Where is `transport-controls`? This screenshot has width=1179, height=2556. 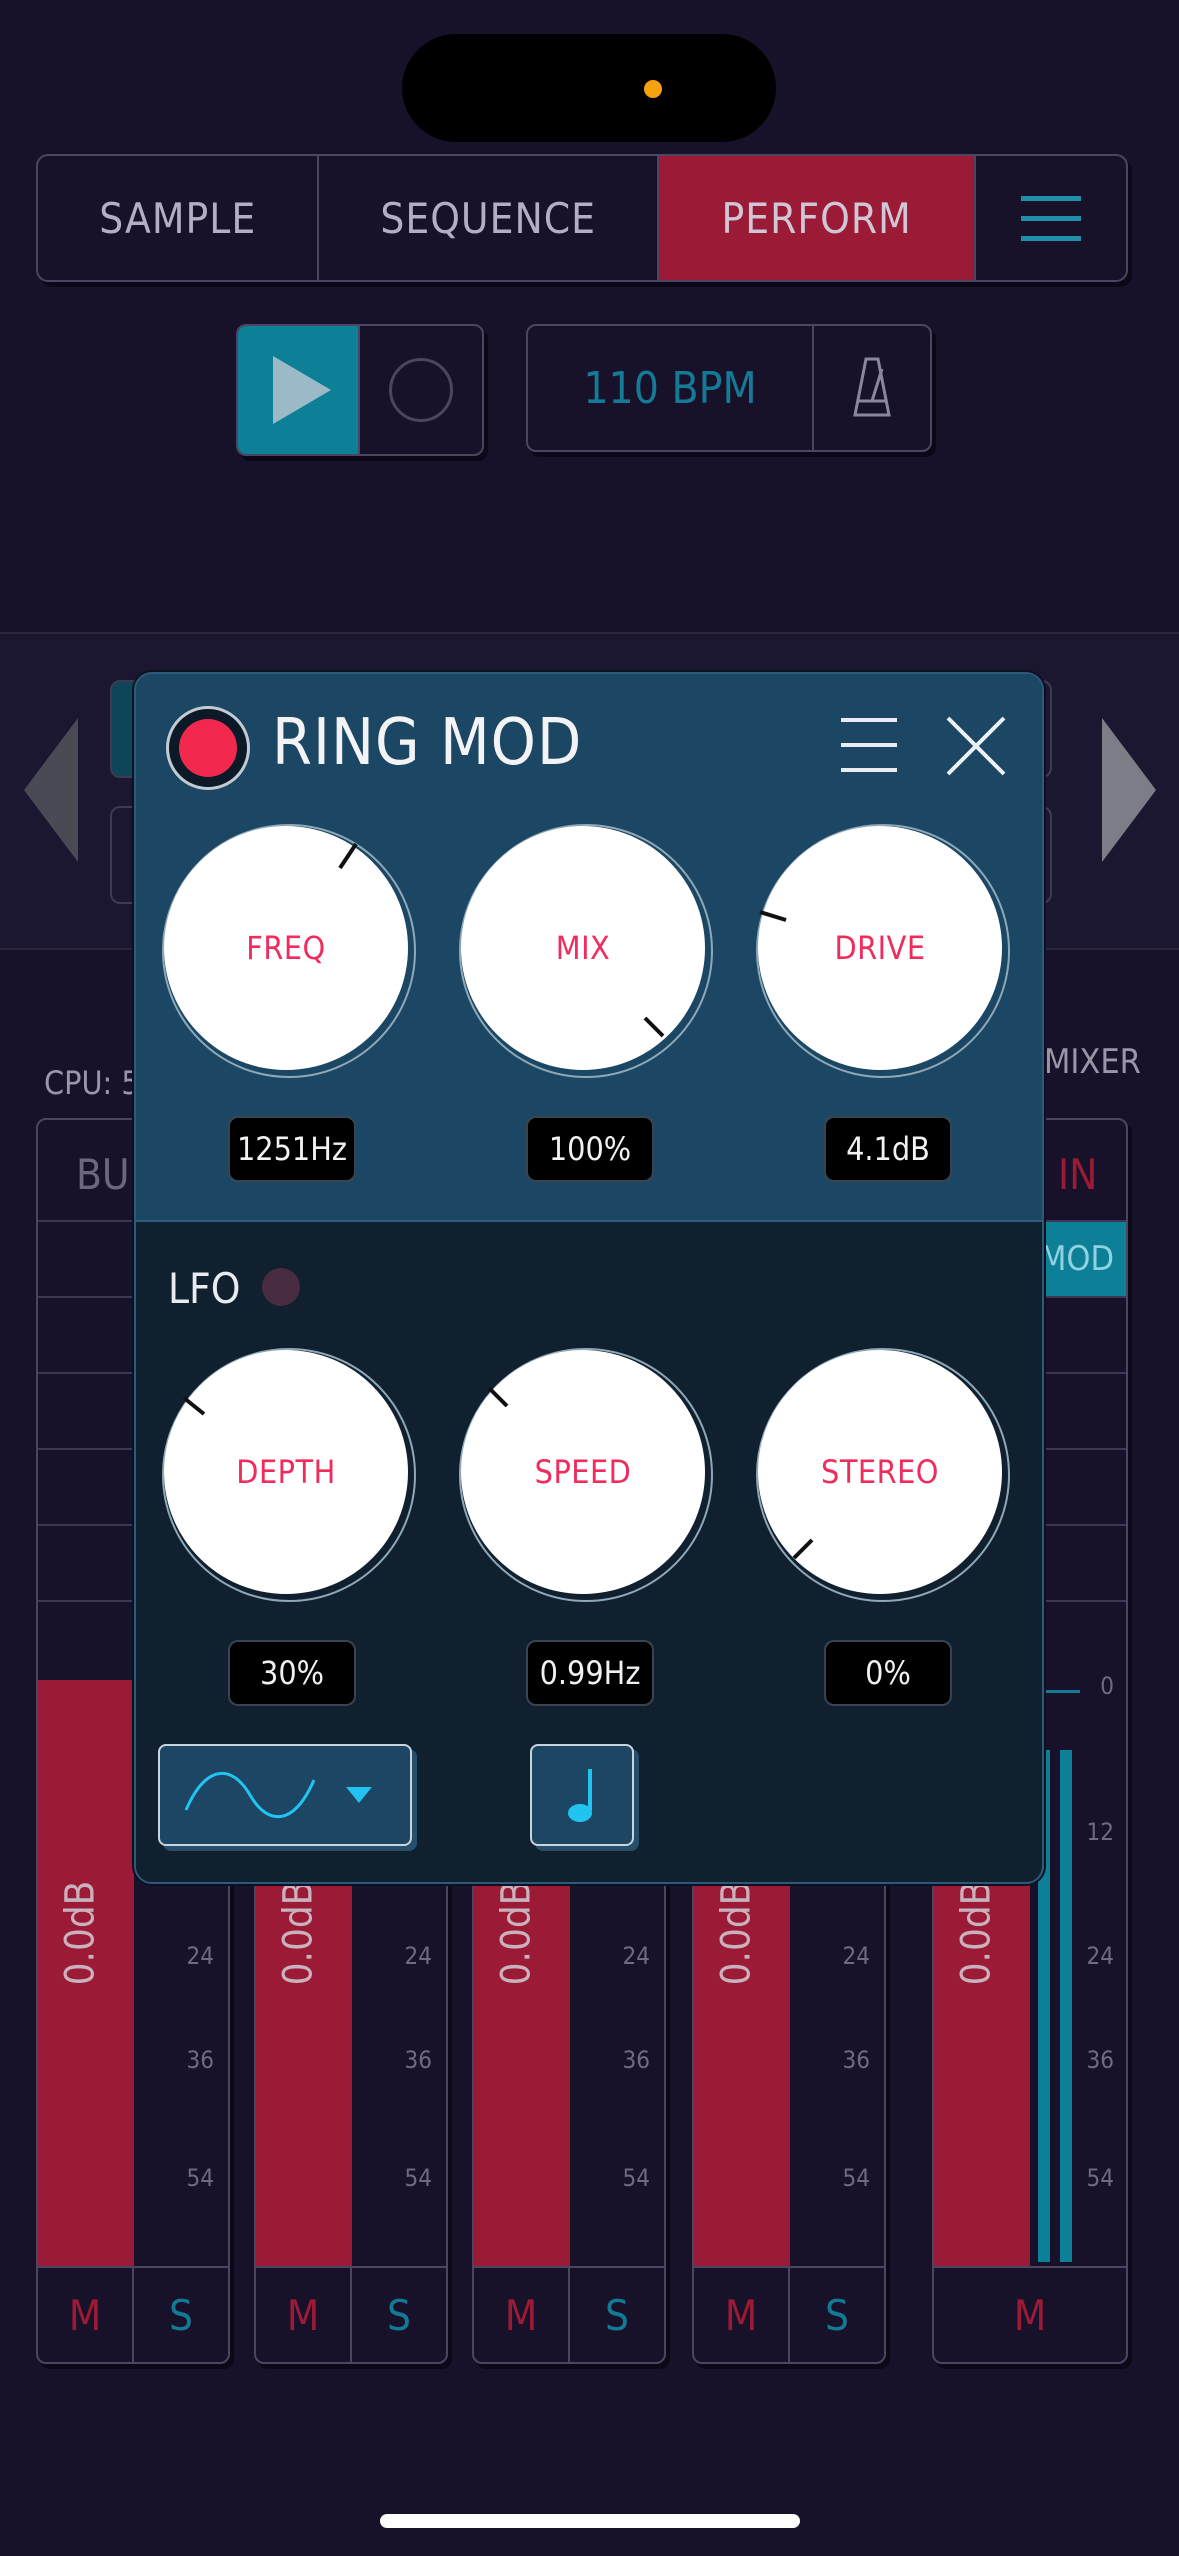
transport-controls is located at coordinates (360, 390).